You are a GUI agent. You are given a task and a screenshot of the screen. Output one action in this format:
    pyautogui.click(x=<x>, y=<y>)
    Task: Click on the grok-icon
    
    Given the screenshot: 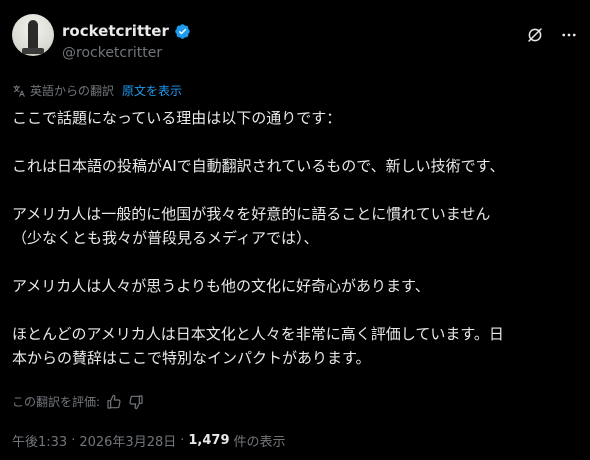 What is the action you would take?
    pyautogui.click(x=535, y=35)
    